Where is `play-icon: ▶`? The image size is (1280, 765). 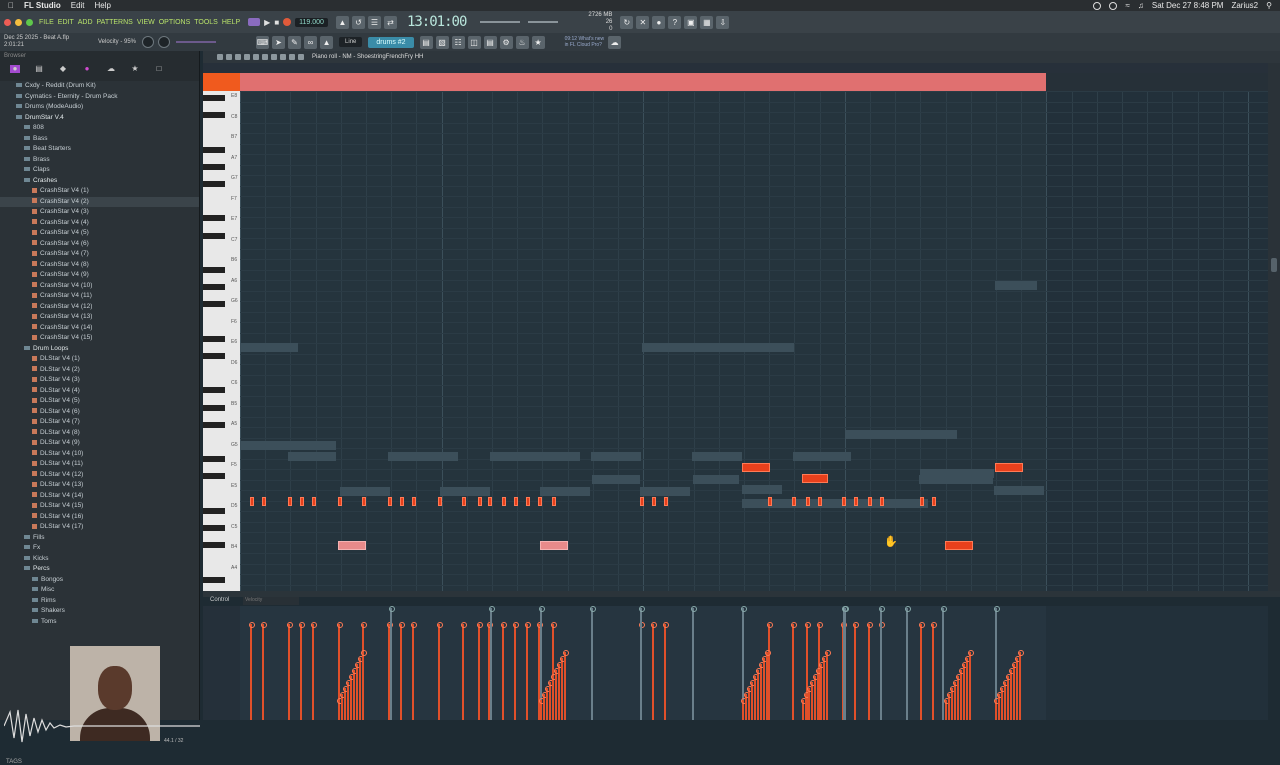 play-icon: ▶ is located at coordinates (267, 22).